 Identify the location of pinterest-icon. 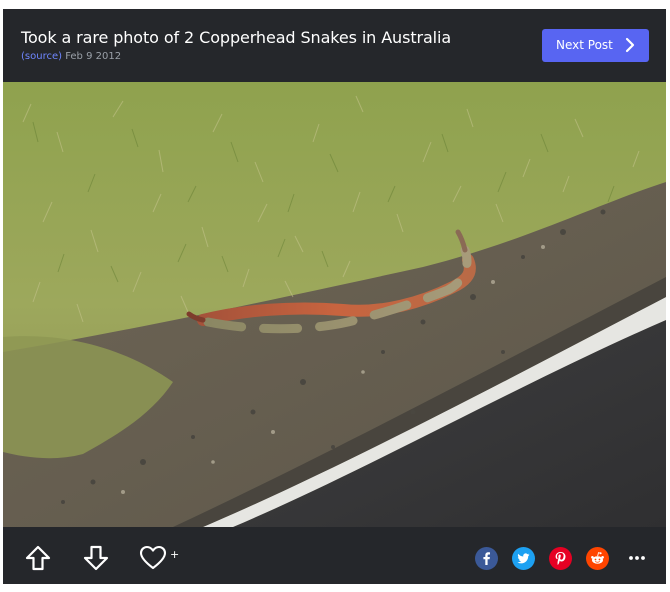
(560, 558).